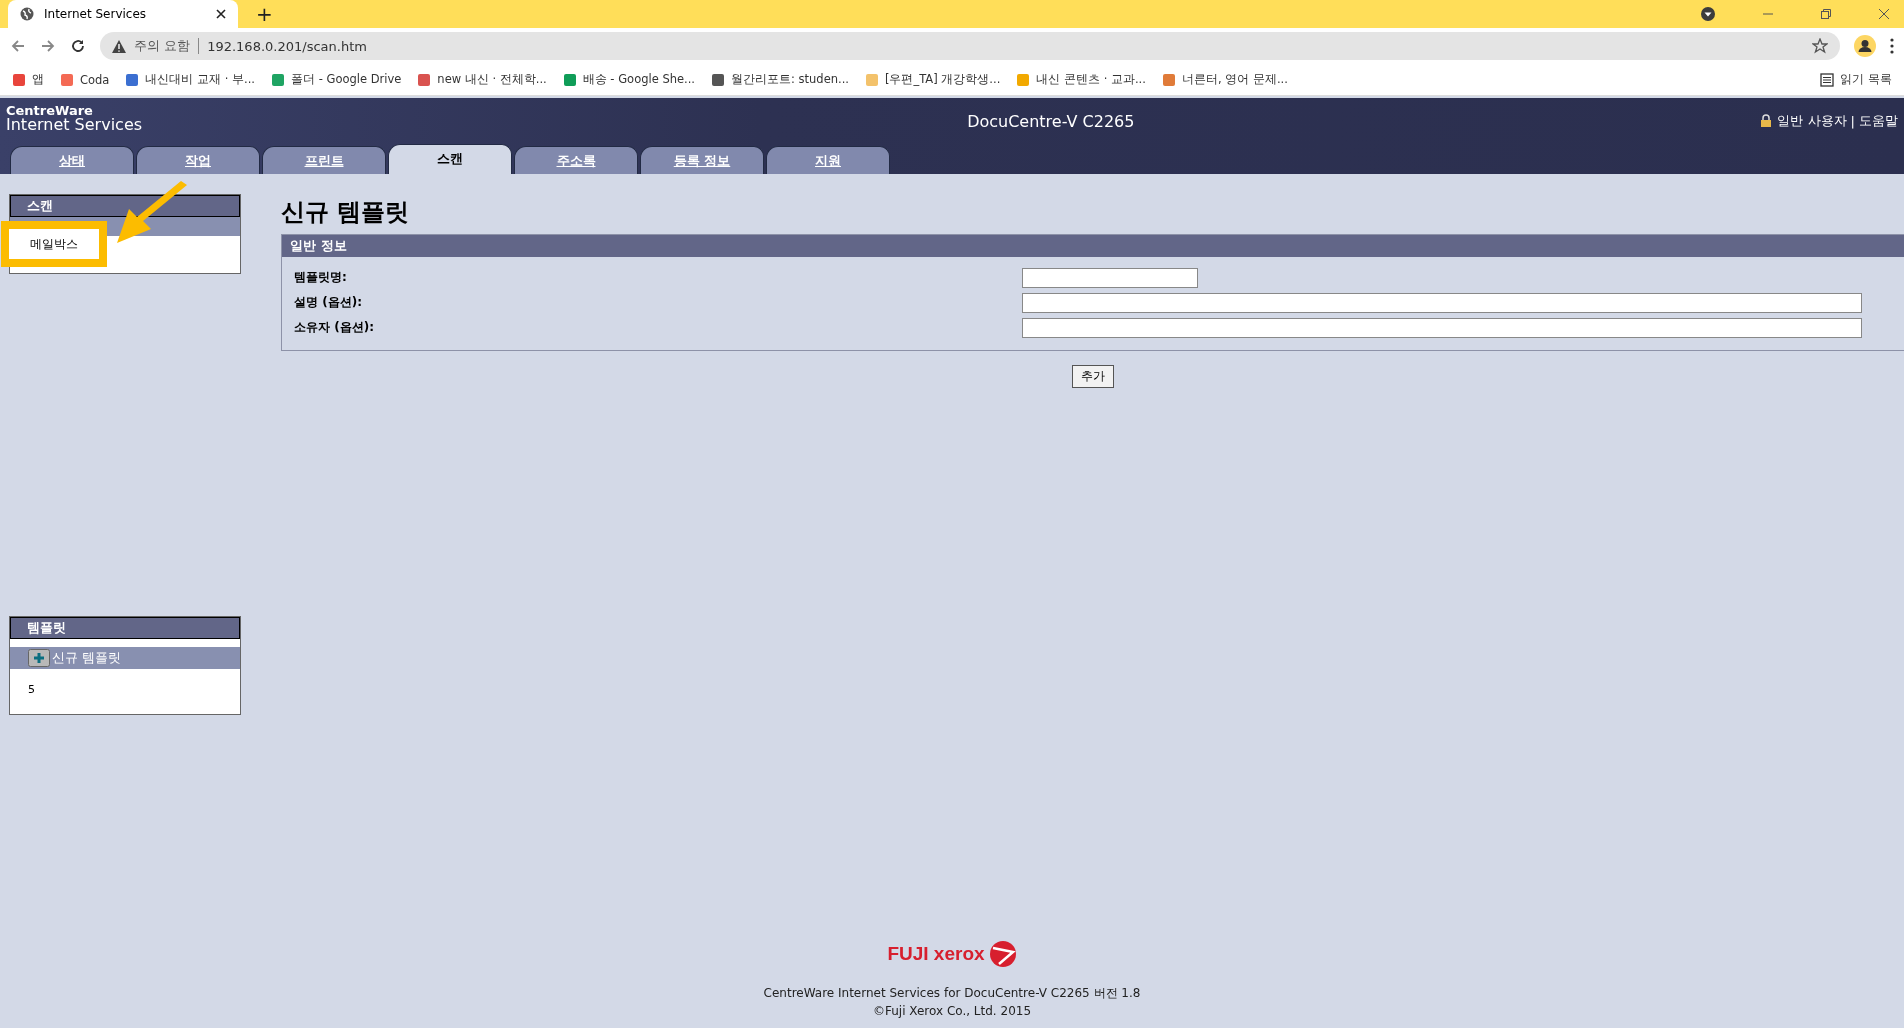 The width and height of the screenshot is (1904, 1028). I want to click on nav-tab: 스캔, so click(450, 159).